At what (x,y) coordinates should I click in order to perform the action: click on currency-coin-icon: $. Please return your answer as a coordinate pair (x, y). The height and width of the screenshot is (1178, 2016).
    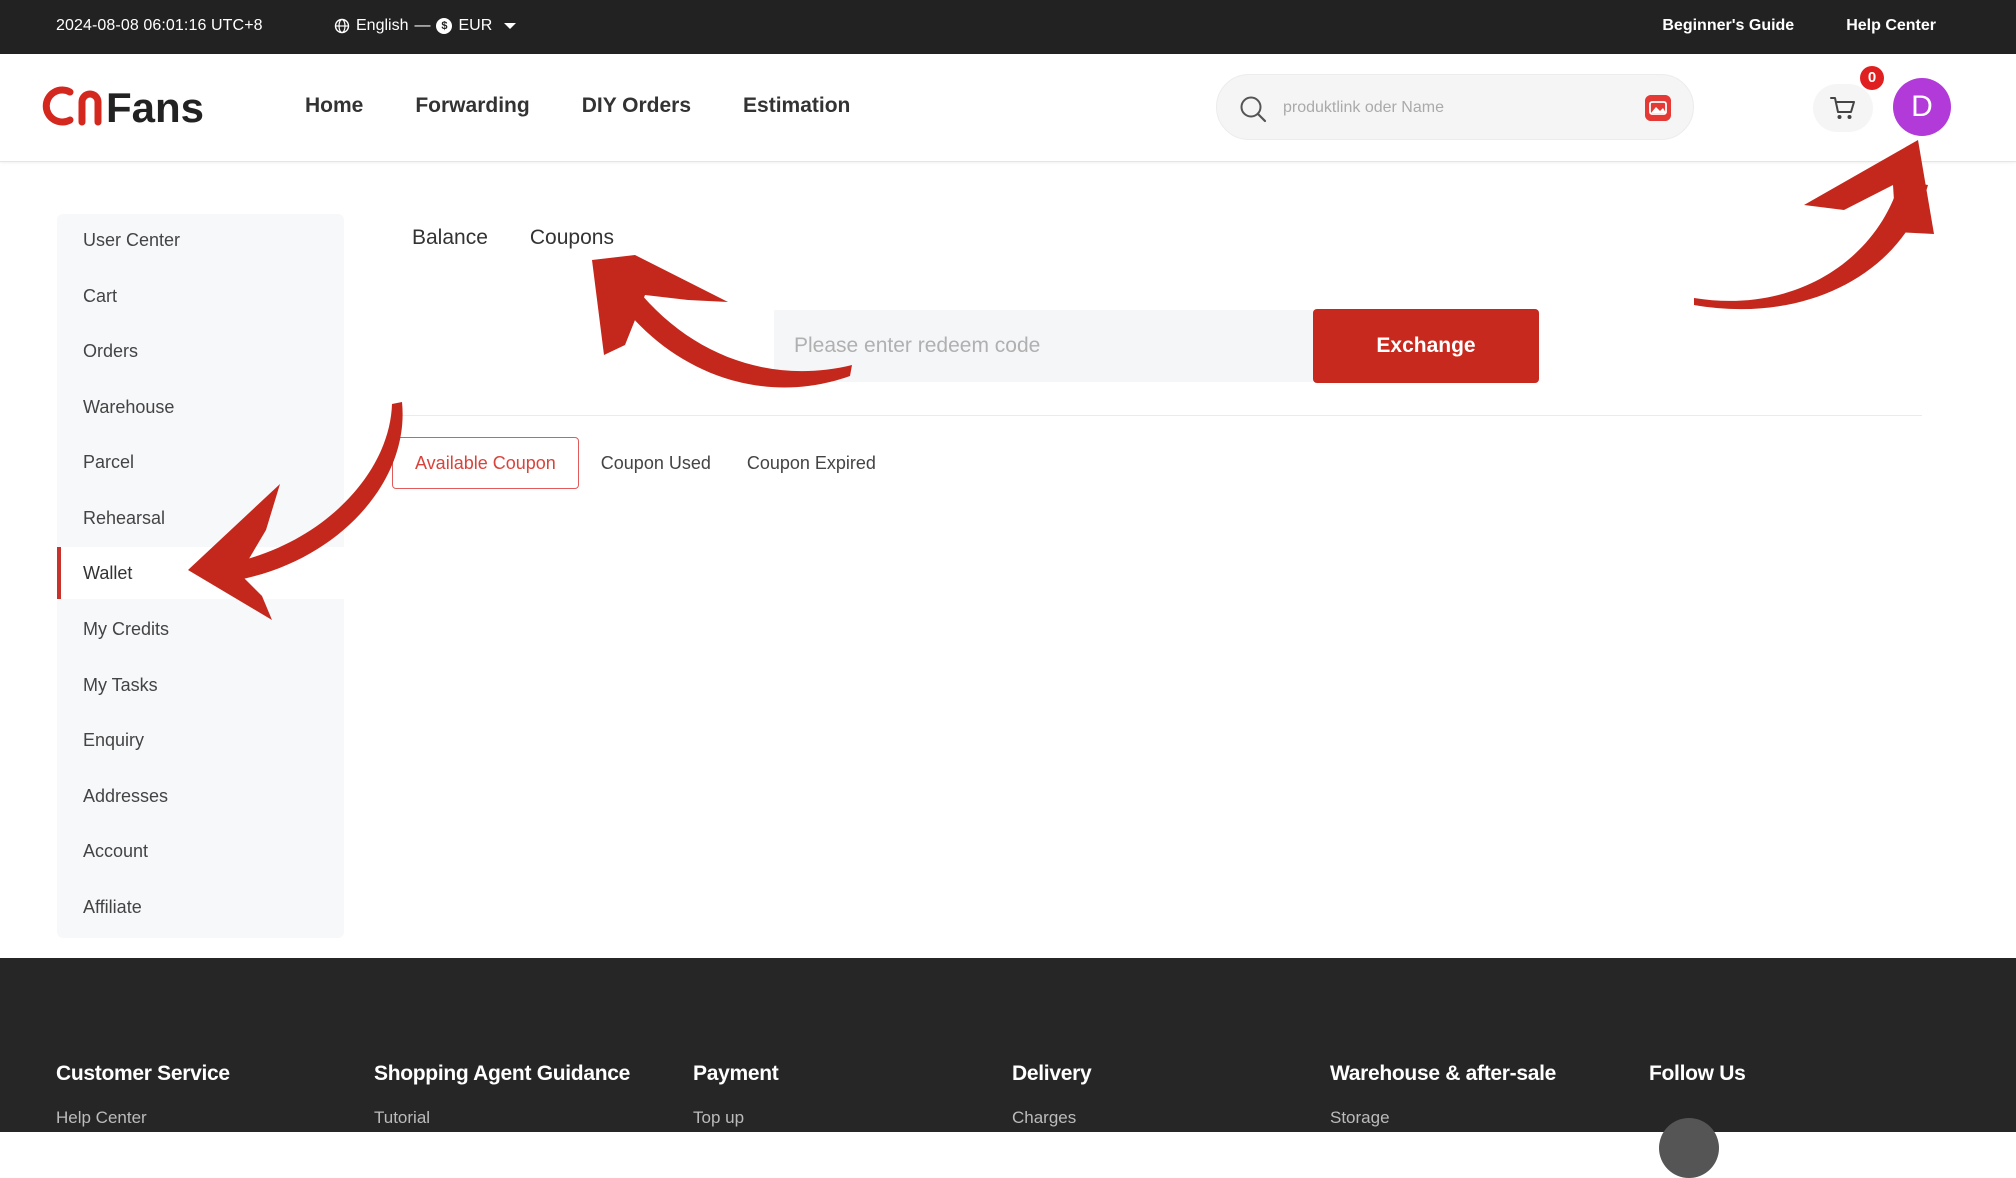
    Looking at the image, I should click on (444, 26).